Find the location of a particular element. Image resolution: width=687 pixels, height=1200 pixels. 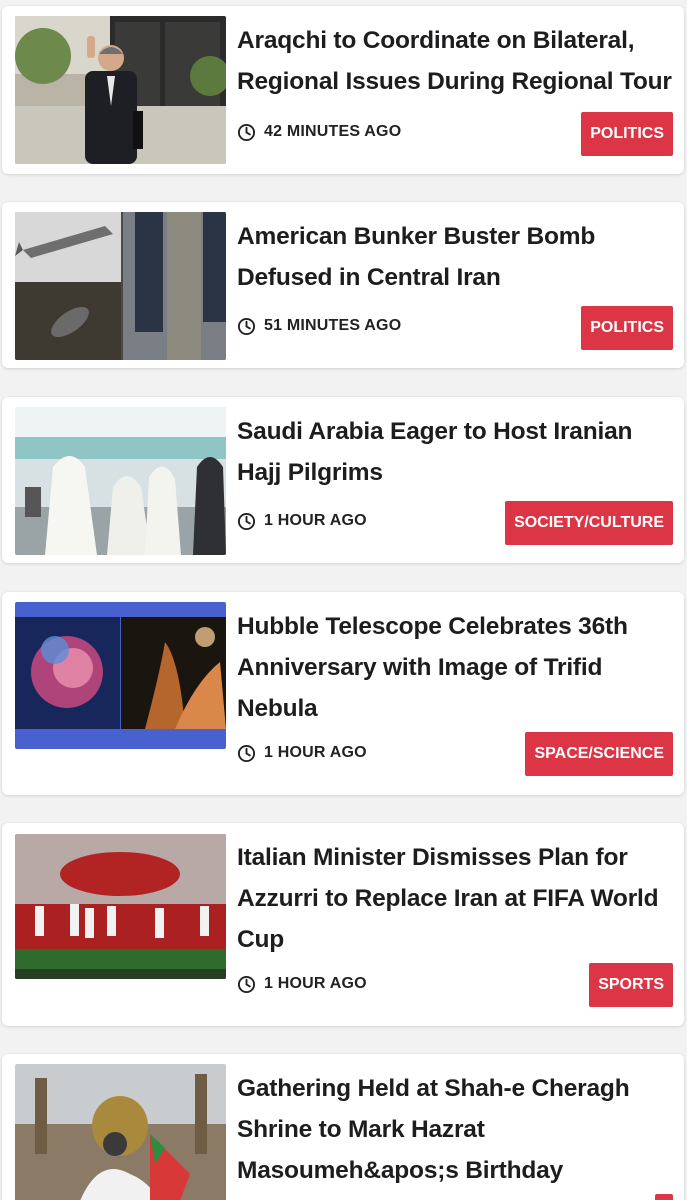

category-badge is located at coordinates (664, 1197).